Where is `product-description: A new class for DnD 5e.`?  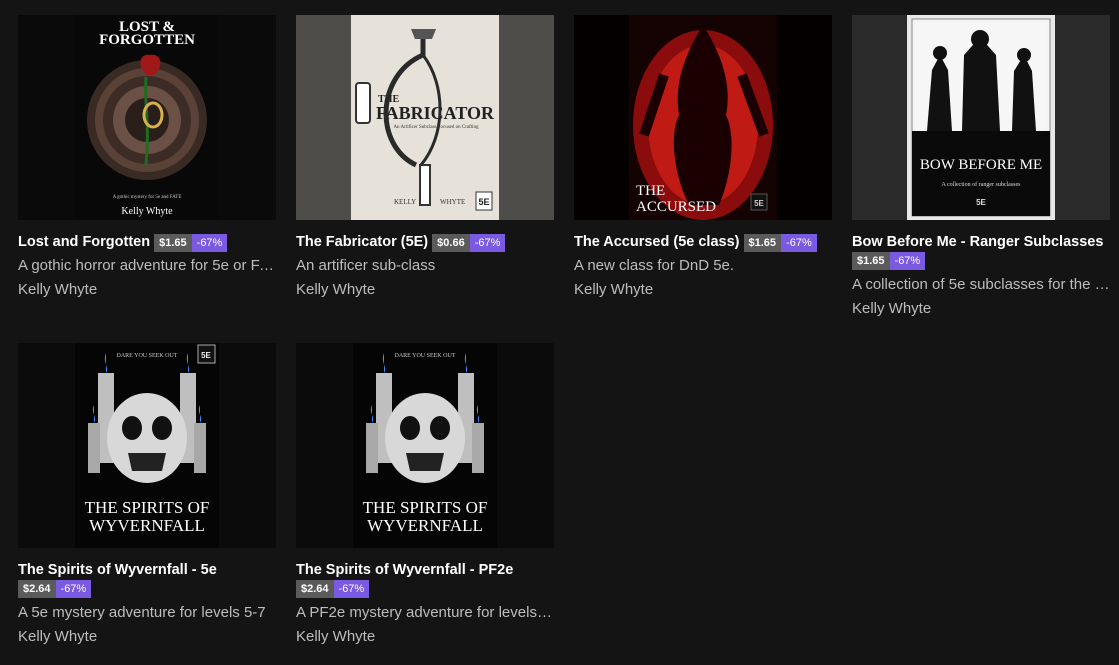
product-description: A new class for DnD 5e. is located at coordinates (654, 265).